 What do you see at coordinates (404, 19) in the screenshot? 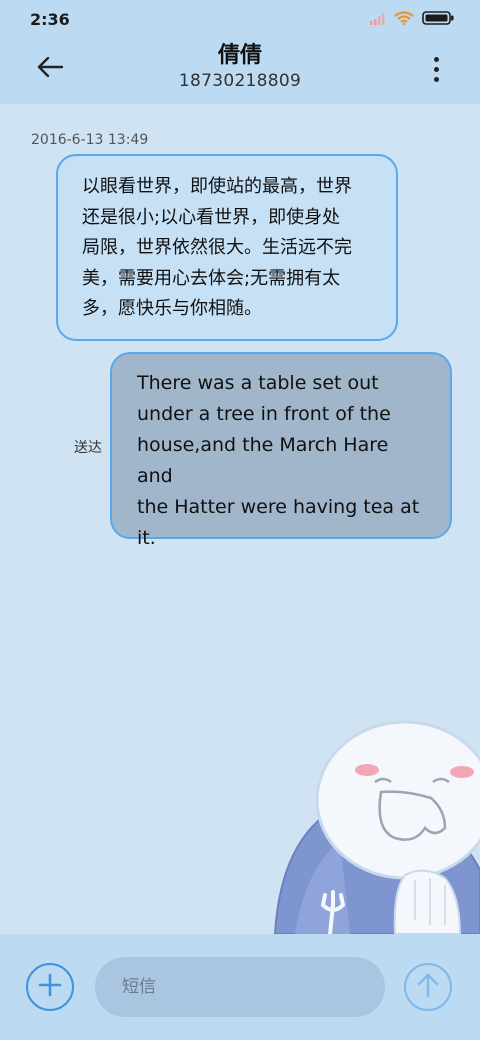
I see `wifi-icon` at bounding box center [404, 19].